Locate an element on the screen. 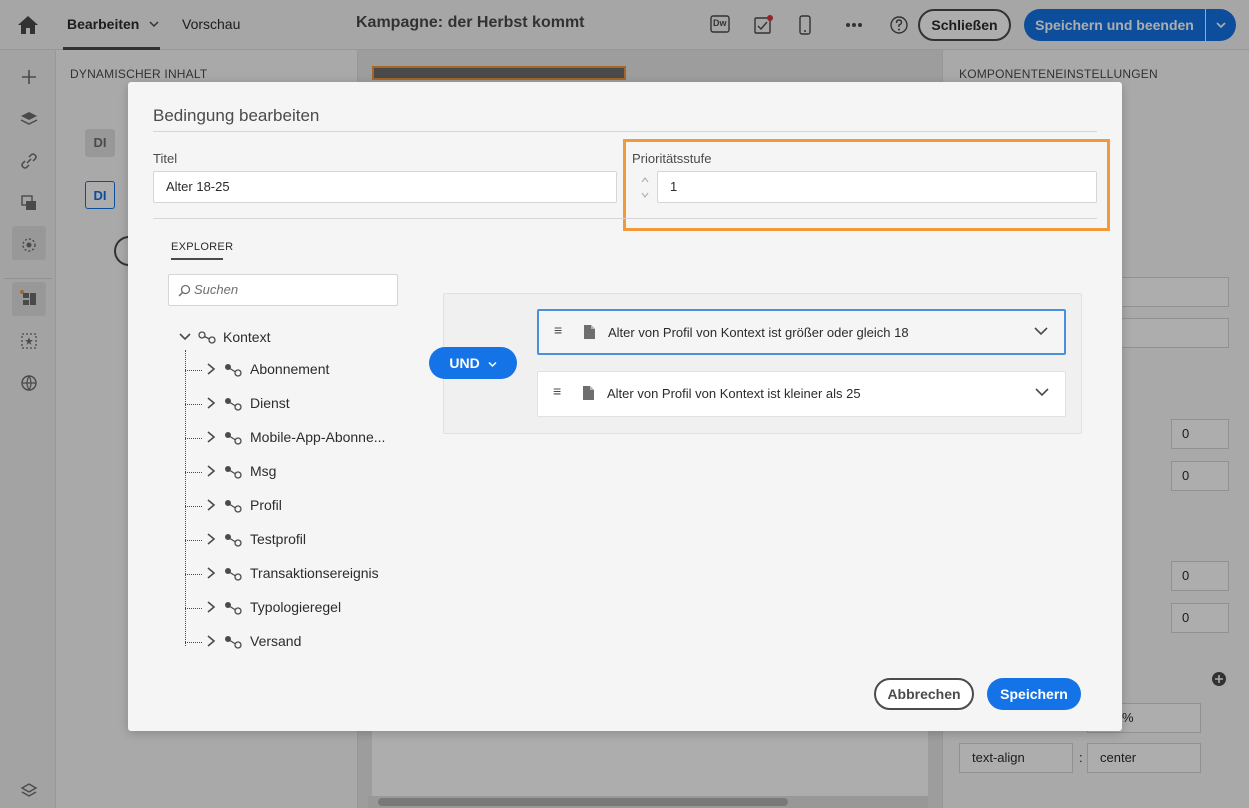 Image resolution: width=1249 pixels, height=808 pixels. dialog-title: Bedingung bearbeiten is located at coordinates (236, 115).